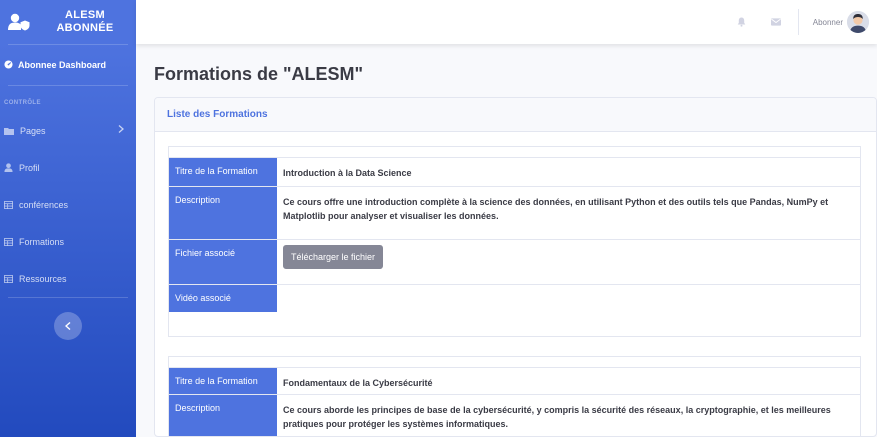  I want to click on sidebar-item-label: Abonnee Dashboard, so click(62, 65).